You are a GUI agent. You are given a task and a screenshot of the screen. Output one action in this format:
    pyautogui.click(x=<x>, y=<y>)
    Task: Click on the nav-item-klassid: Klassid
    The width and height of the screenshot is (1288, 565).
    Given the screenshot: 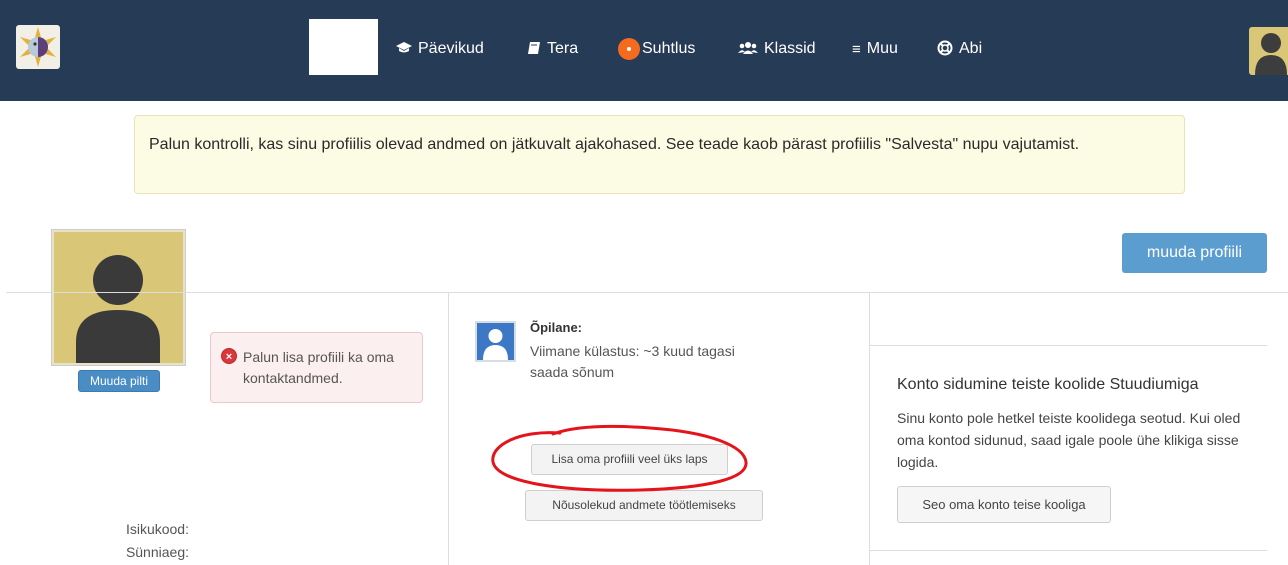 What is the action you would take?
    pyautogui.click(x=777, y=49)
    